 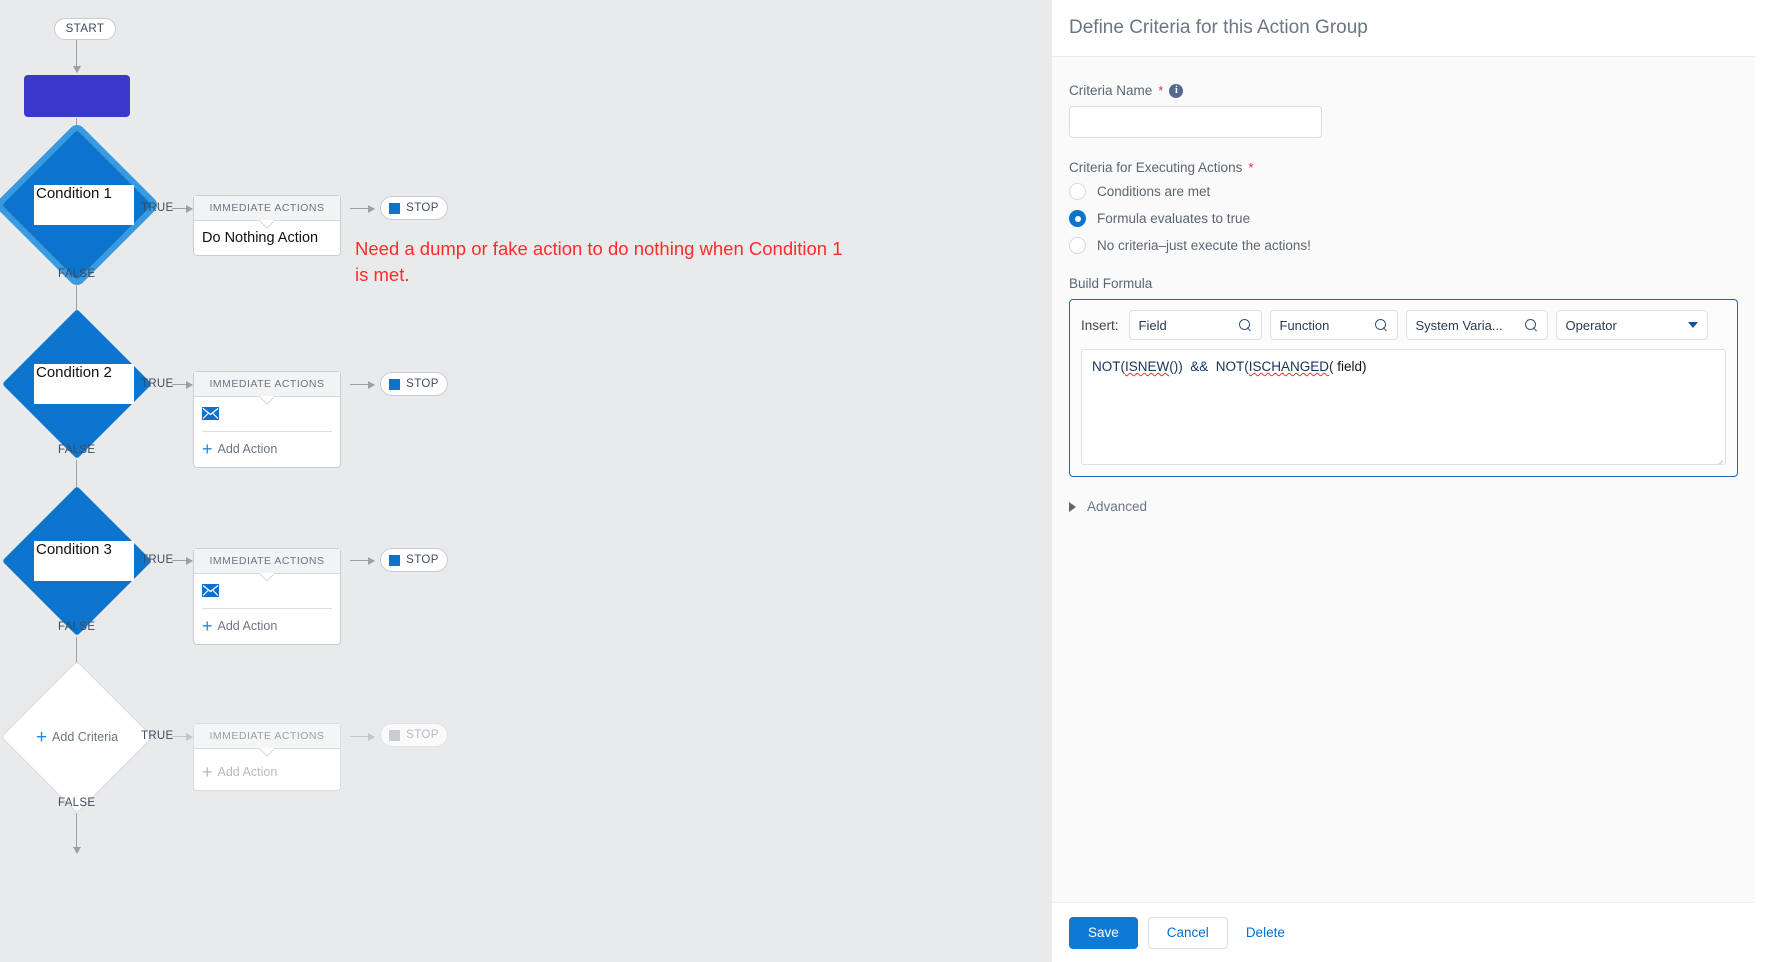 I want to click on stop-badge-3: STOP, so click(x=414, y=560).